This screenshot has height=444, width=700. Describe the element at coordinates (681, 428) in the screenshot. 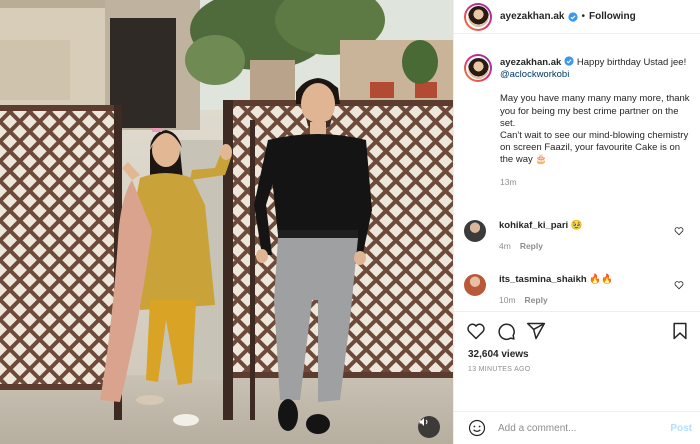

I see `post-comment-button: Post` at that location.